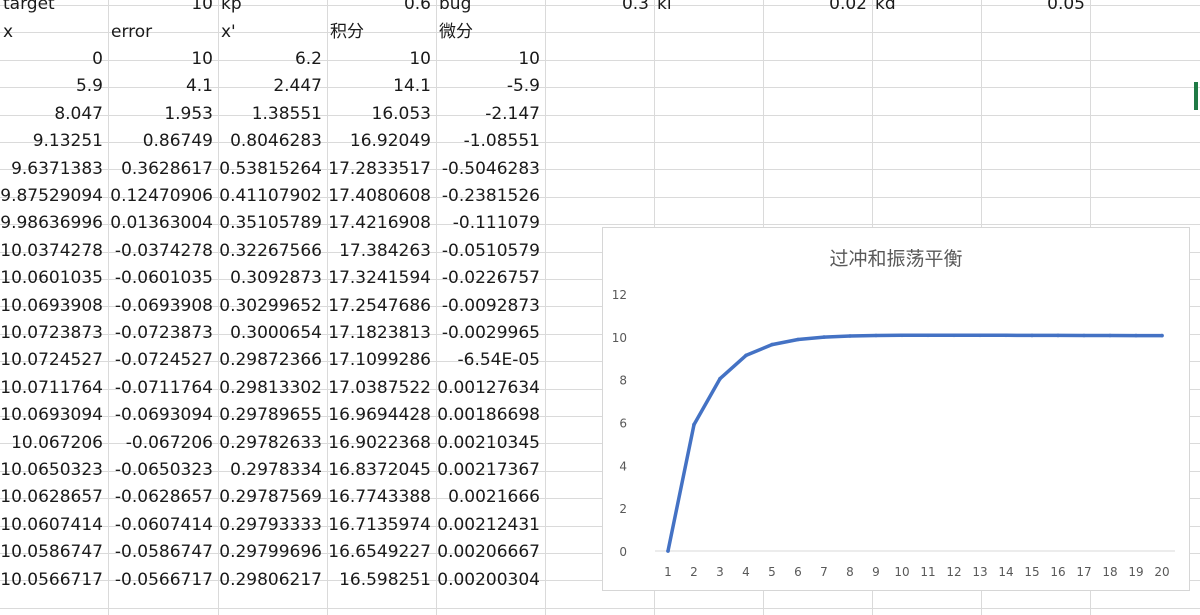 This screenshot has height=615, width=1200. Describe the element at coordinates (272, 580) in the screenshot. I see `data-cell: 0.29806217` at that location.